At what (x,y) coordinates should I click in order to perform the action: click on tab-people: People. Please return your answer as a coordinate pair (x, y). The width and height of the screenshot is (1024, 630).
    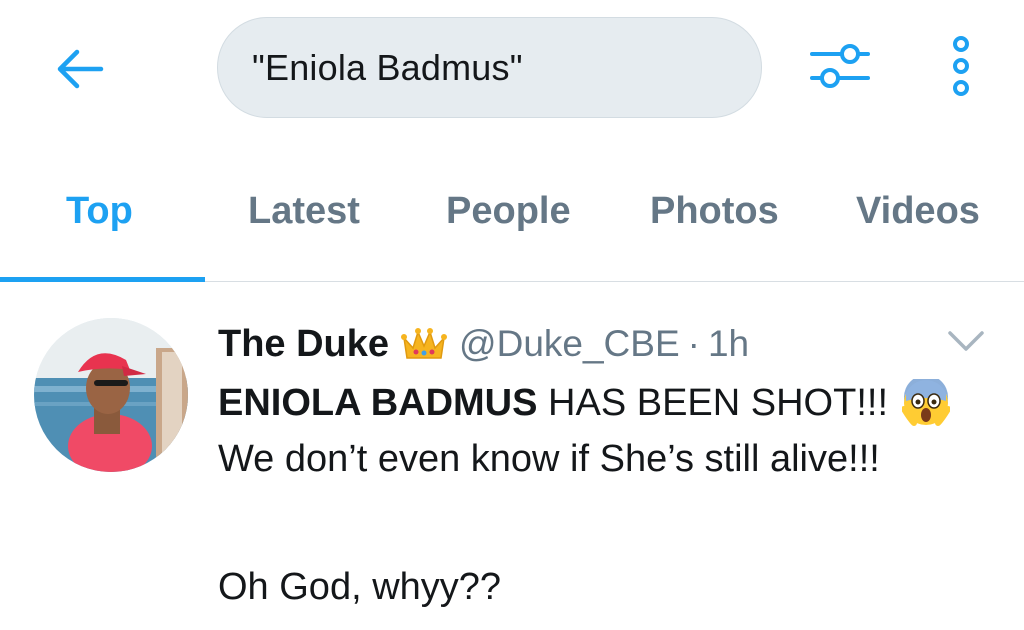
    Looking at the image, I should click on (508, 211).